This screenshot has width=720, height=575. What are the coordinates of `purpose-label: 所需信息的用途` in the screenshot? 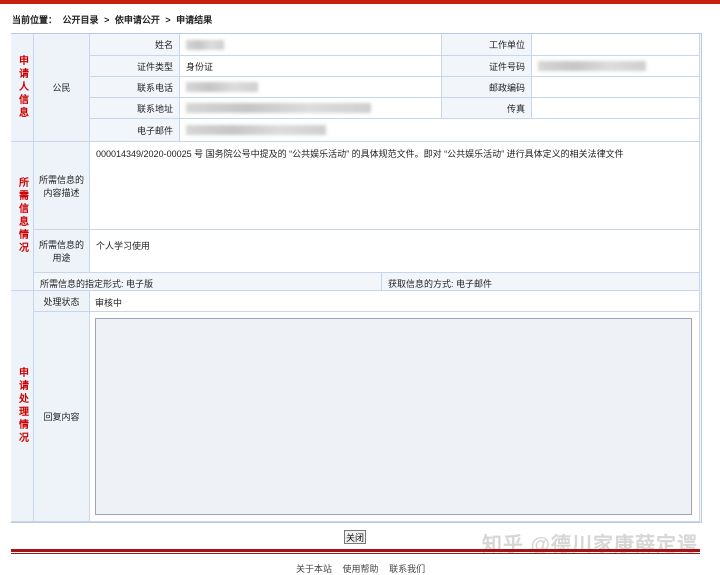 It's located at (62, 251).